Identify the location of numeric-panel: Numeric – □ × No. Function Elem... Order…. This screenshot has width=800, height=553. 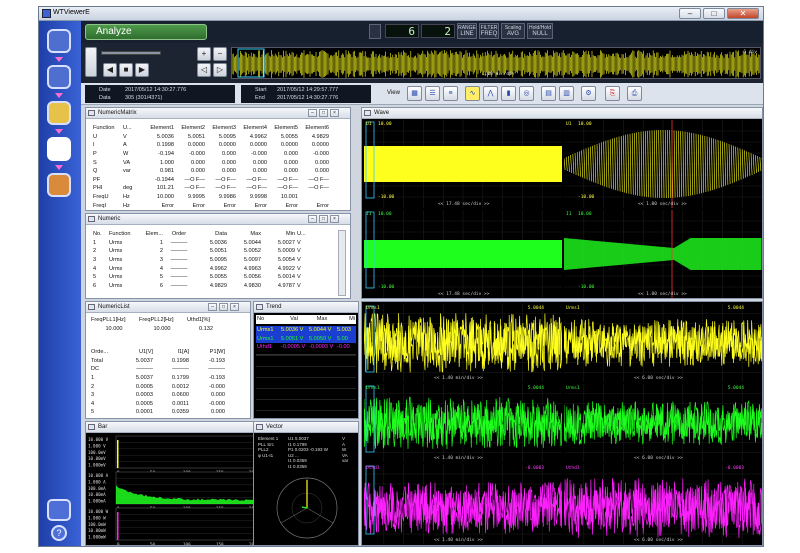
(218, 256).